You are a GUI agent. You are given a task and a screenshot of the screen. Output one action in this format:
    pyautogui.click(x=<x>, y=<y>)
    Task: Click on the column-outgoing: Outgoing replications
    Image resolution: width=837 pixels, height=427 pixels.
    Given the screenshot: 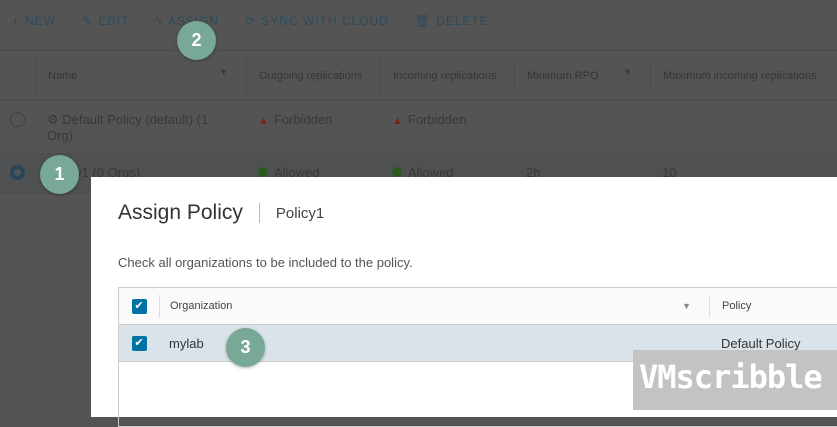 What is the action you would take?
    pyautogui.click(x=313, y=75)
    